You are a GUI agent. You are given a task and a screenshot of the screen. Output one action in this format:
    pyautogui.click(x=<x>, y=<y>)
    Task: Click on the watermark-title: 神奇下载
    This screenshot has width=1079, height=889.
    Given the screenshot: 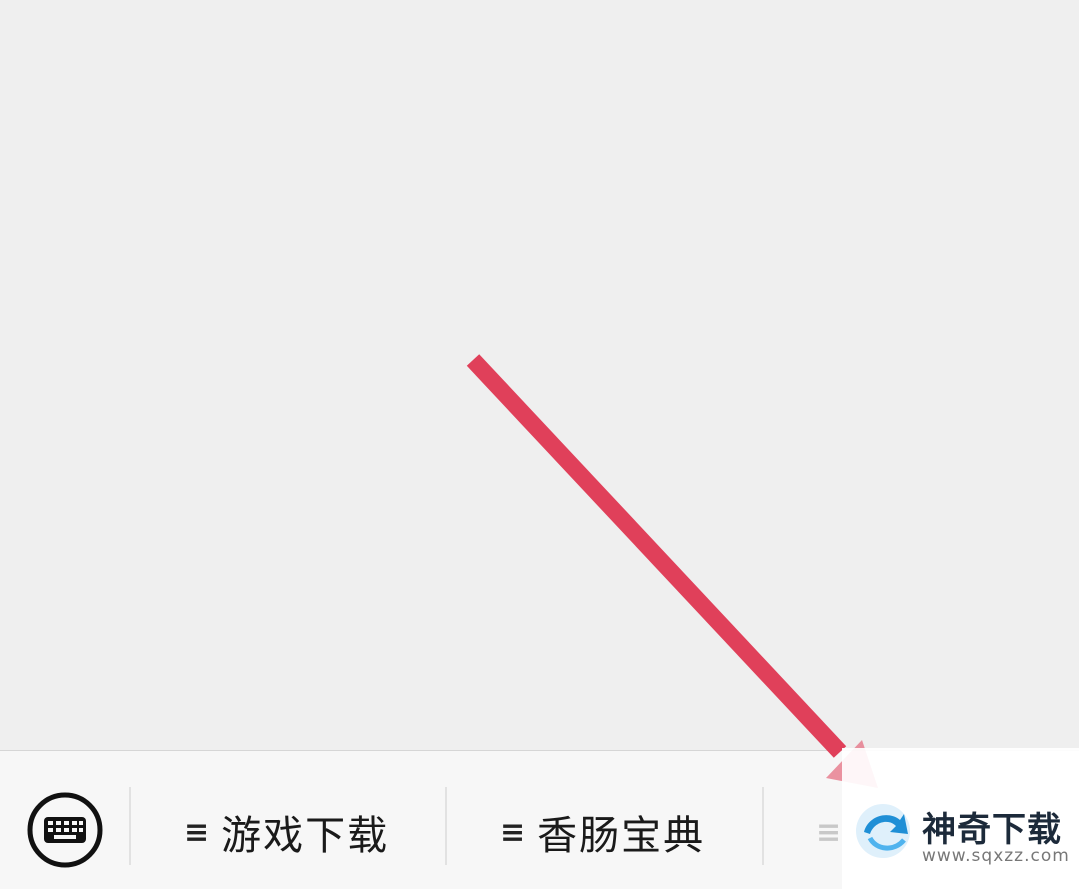 What is the action you would take?
    pyautogui.click(x=992, y=830)
    